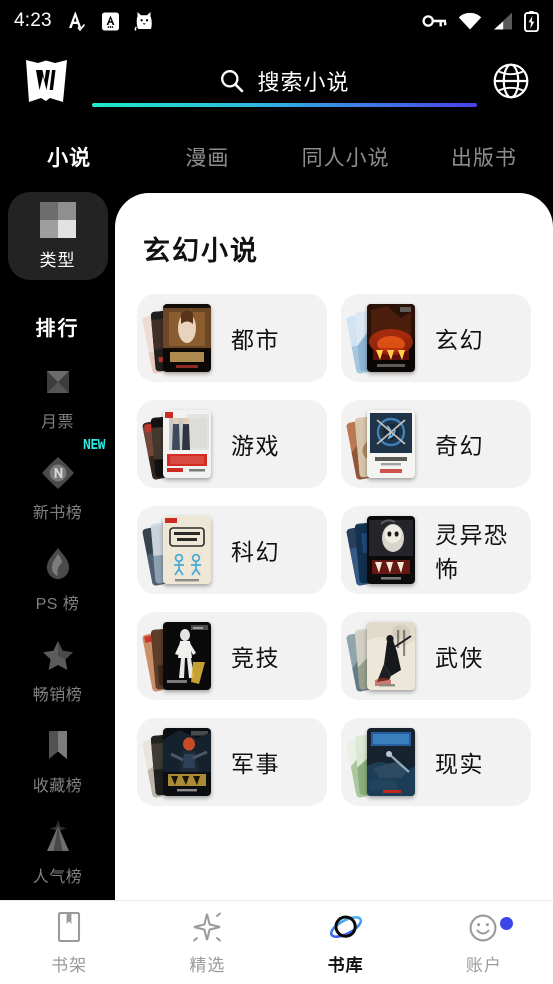 The height and width of the screenshot is (984, 553). What do you see at coordinates (57, 655) in the screenshot?
I see `star-icon` at bounding box center [57, 655].